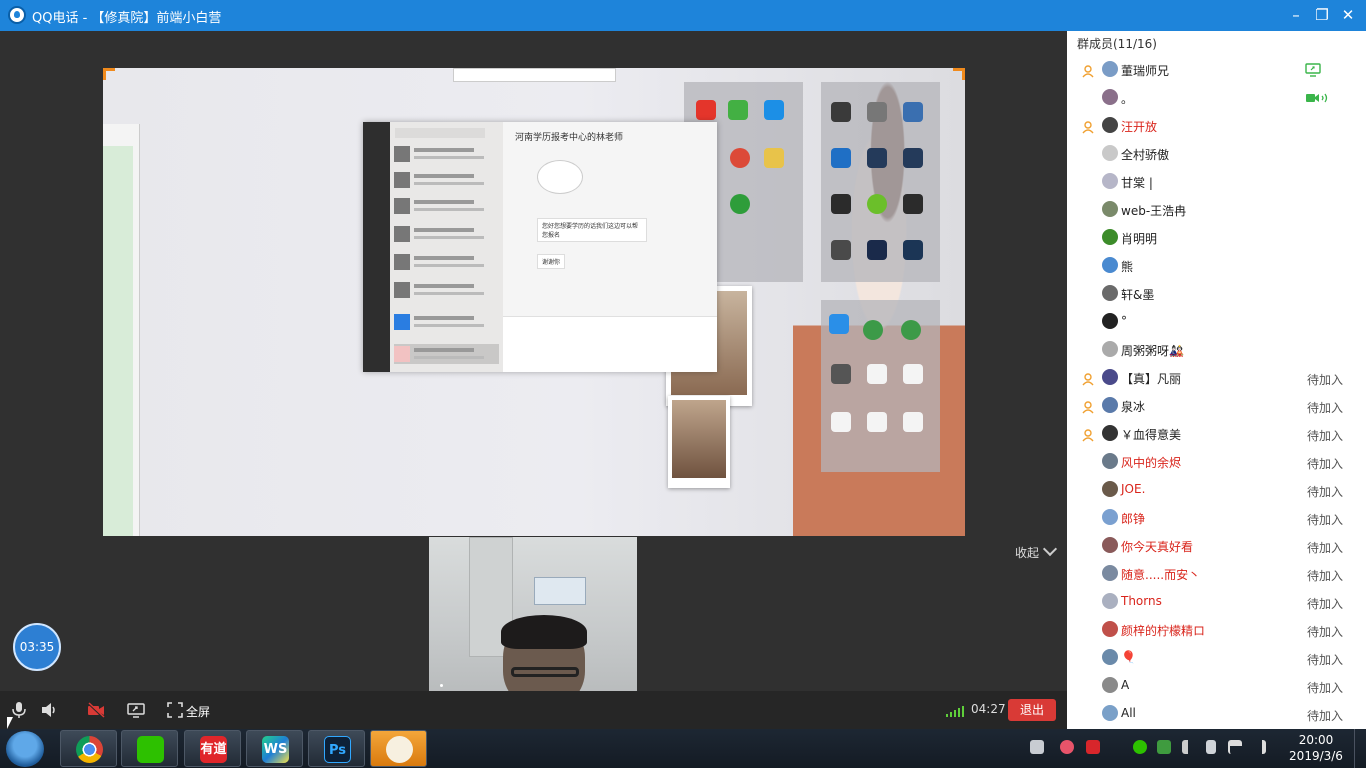 The image size is (1366, 768). What do you see at coordinates (1216, 461) in the screenshot?
I see `member-row: 风中的余烬 待加入` at bounding box center [1216, 461].